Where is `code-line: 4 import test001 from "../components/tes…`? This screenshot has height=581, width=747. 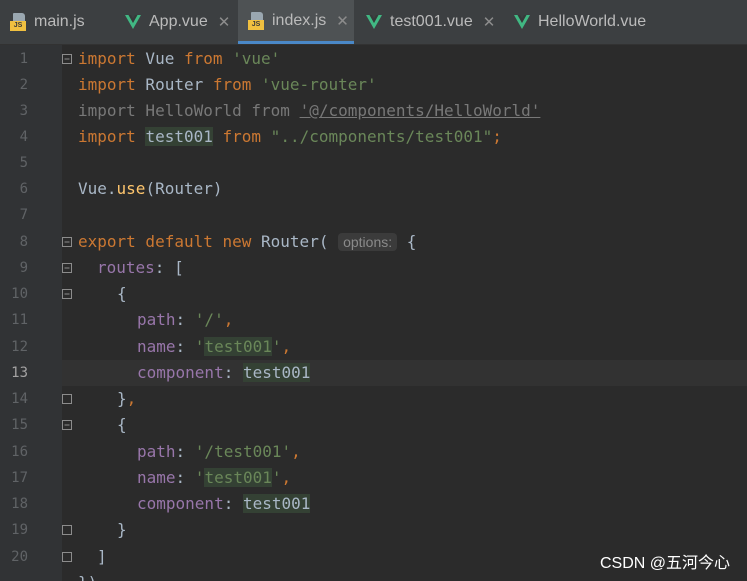
code-line: 4 import test001 from "../components/tes… is located at coordinates (373, 137).